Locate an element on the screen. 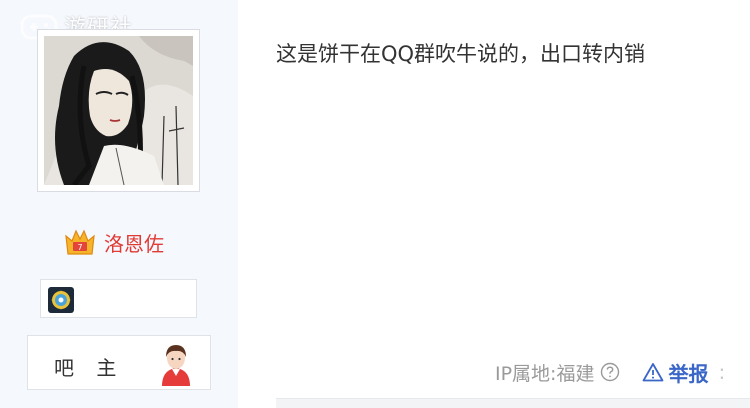  ink-painting-avatar is located at coordinates (118, 110).